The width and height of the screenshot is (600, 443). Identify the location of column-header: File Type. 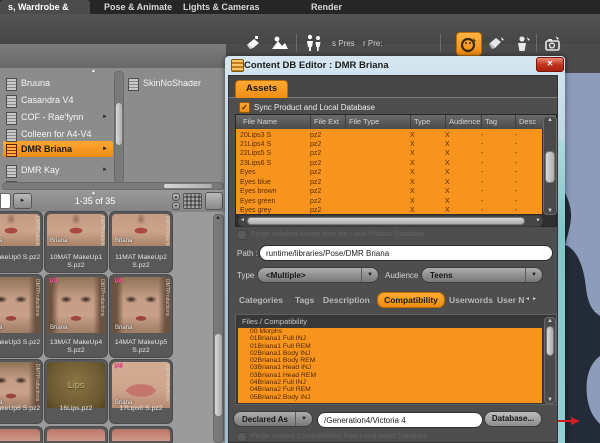
(362, 122).